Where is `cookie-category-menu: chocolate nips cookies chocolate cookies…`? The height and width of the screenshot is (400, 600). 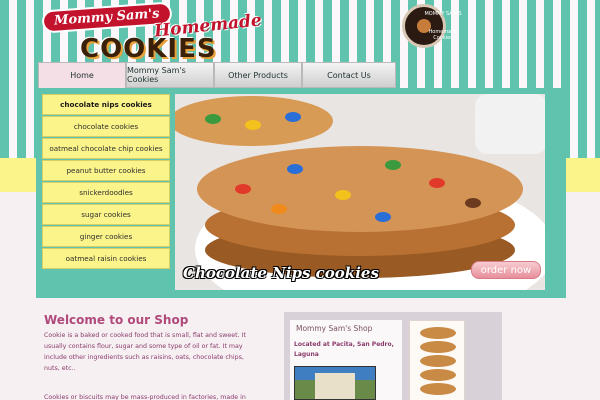 cookie-category-menu: chocolate nips cookies chocolate cookies… is located at coordinates (106, 183).